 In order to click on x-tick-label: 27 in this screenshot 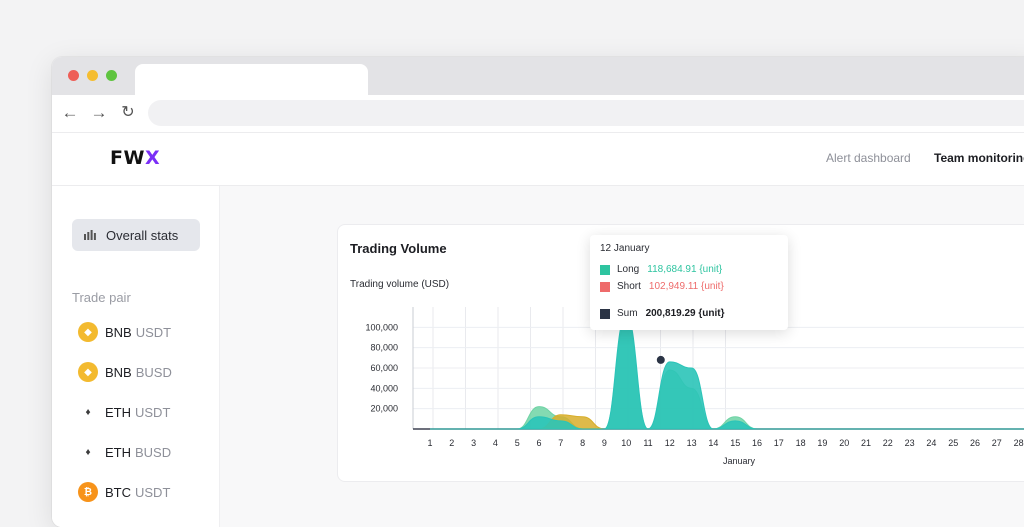, I will do `click(997, 443)`.